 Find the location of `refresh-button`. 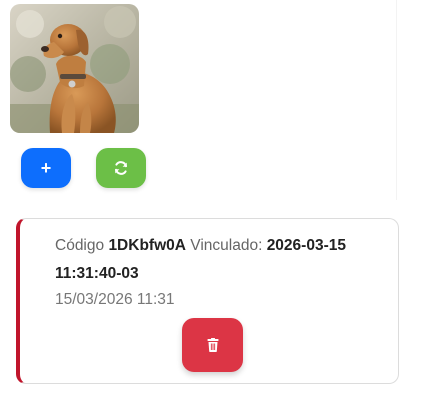

refresh-button is located at coordinates (121, 168).